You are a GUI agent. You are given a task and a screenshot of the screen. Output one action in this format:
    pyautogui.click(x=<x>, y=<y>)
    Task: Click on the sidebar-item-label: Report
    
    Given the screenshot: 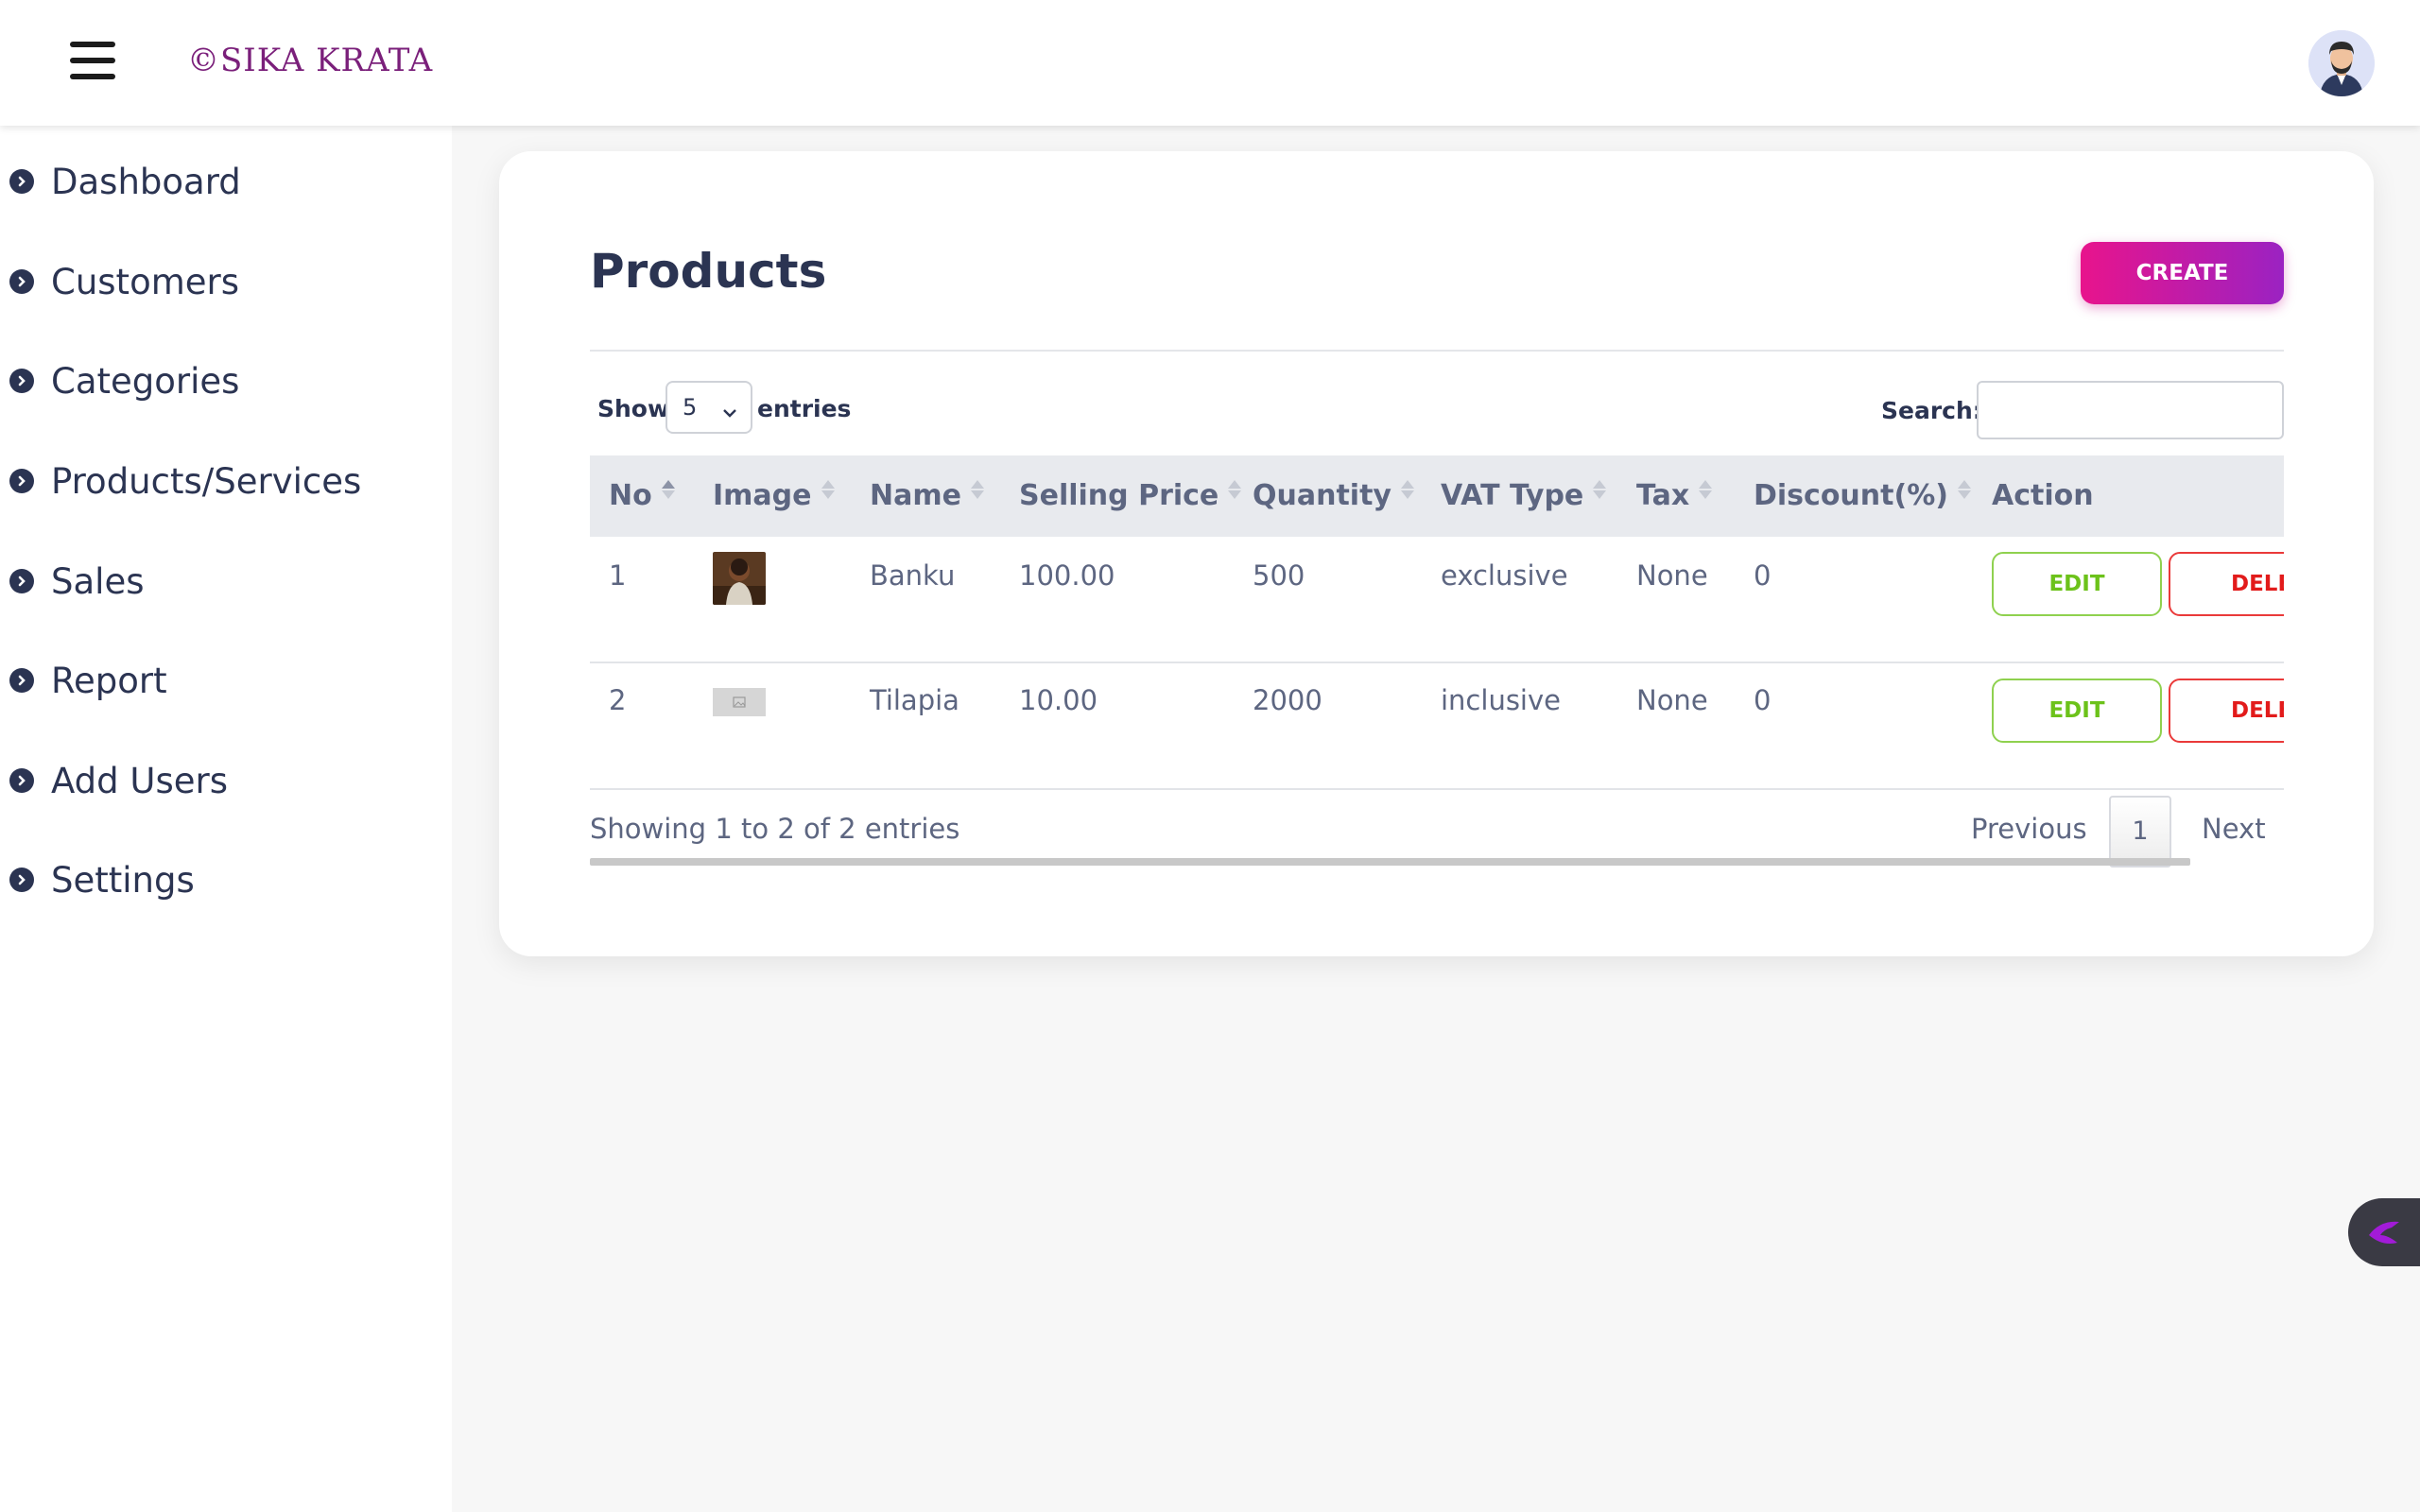 What is the action you would take?
    pyautogui.click(x=109, y=680)
    